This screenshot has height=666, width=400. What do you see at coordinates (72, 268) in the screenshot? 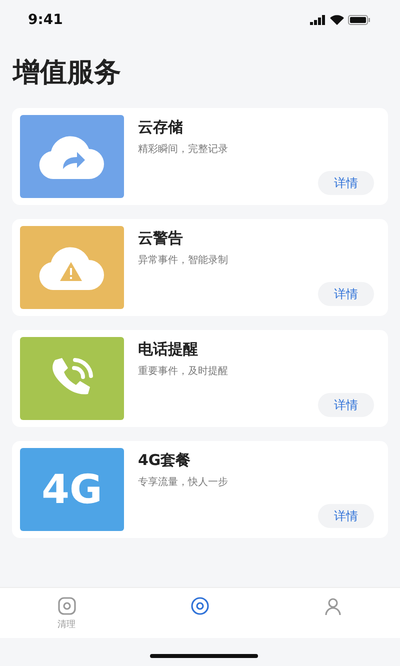
I see `cloud-warning-icon` at bounding box center [72, 268].